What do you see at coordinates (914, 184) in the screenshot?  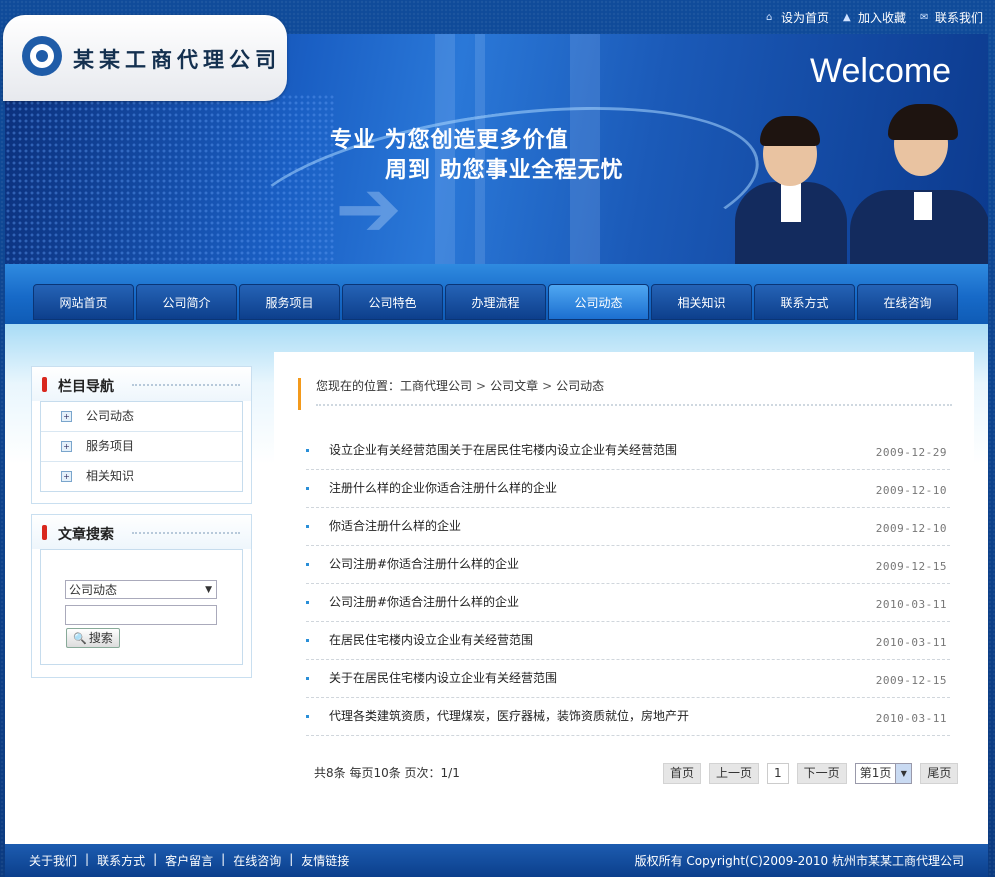 I see `banner-woman-image` at bounding box center [914, 184].